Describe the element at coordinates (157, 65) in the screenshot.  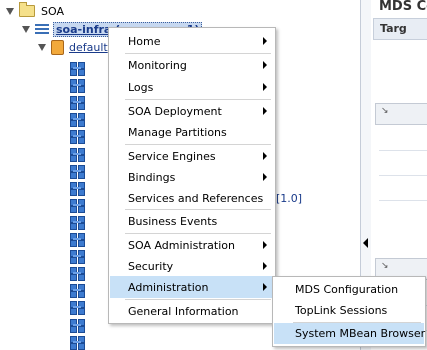
I see `menu-item-label: Monitoring` at that location.